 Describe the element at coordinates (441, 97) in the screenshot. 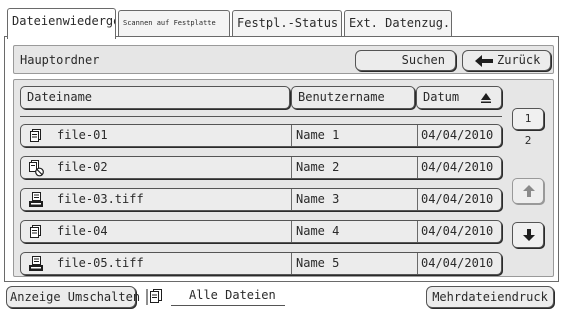

I see `column-header-date-label: Datum` at that location.